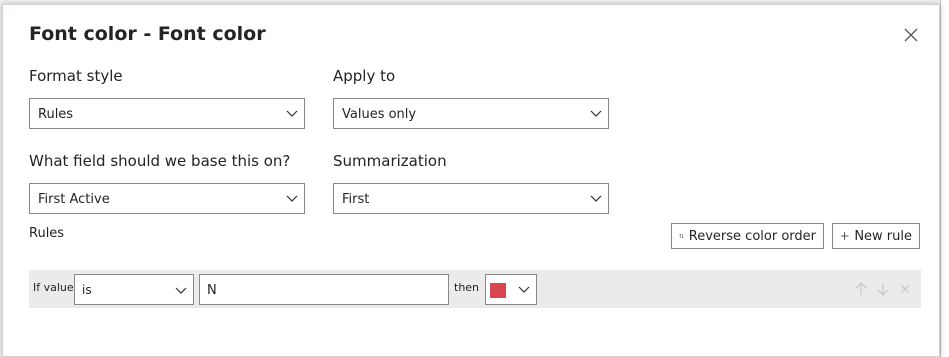  I want to click on rule-row: If value is N then, so click(475, 289).